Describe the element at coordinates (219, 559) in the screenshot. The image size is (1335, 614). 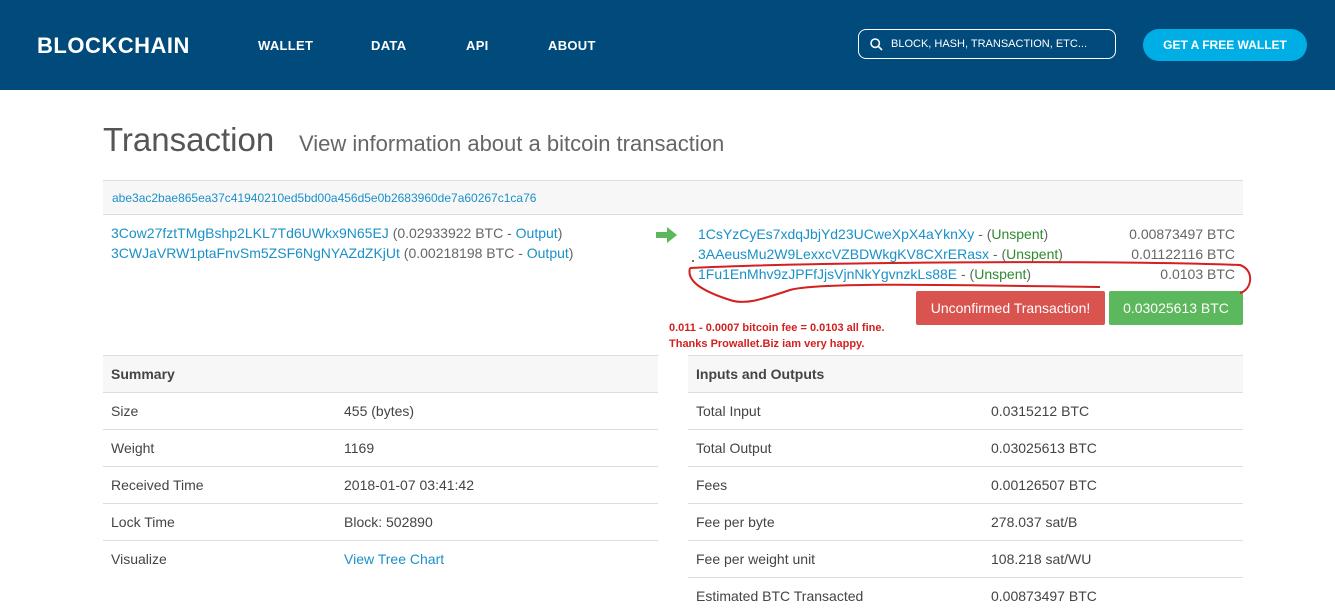
I see `row-label: Visualize` at that location.